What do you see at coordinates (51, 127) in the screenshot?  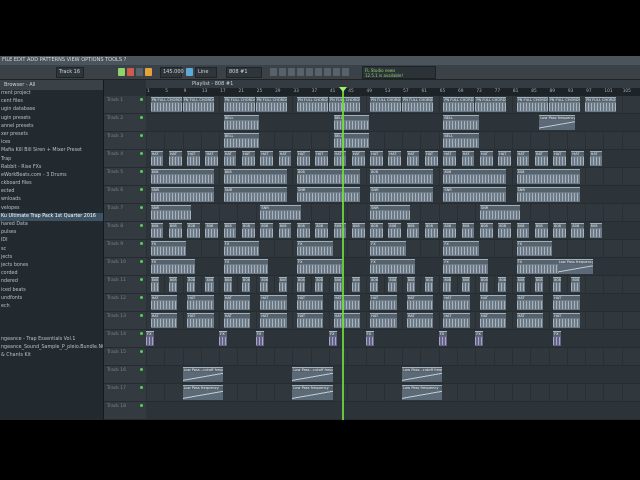 I see `browser-item: annel presets` at bounding box center [51, 127].